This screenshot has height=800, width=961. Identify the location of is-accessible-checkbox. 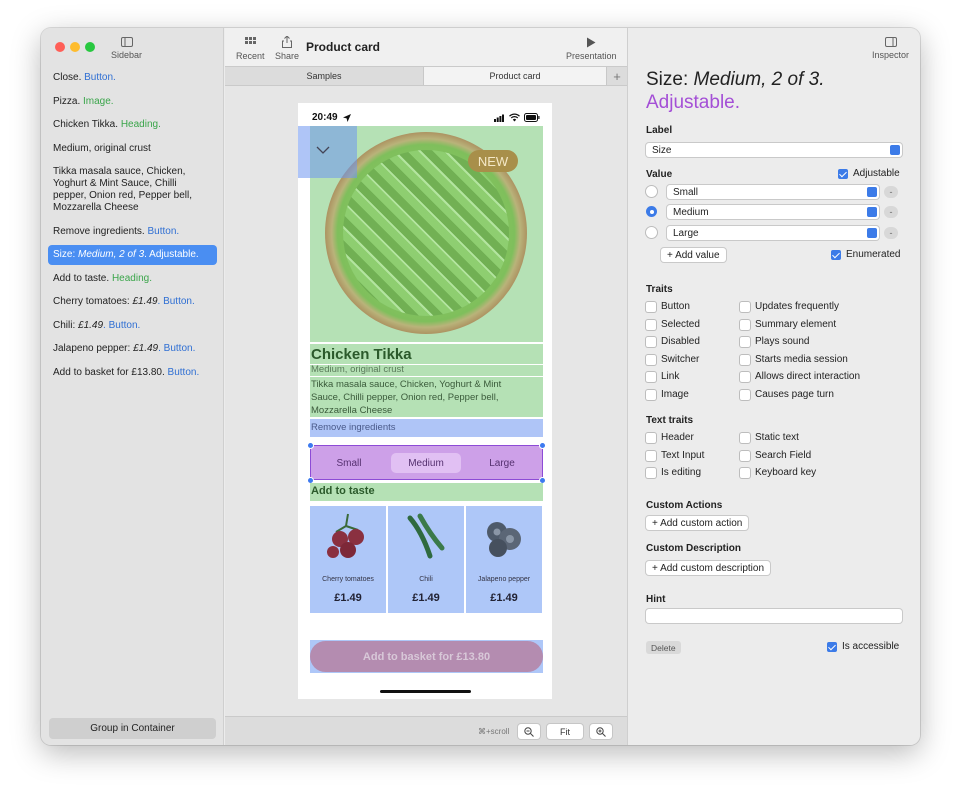
(832, 647).